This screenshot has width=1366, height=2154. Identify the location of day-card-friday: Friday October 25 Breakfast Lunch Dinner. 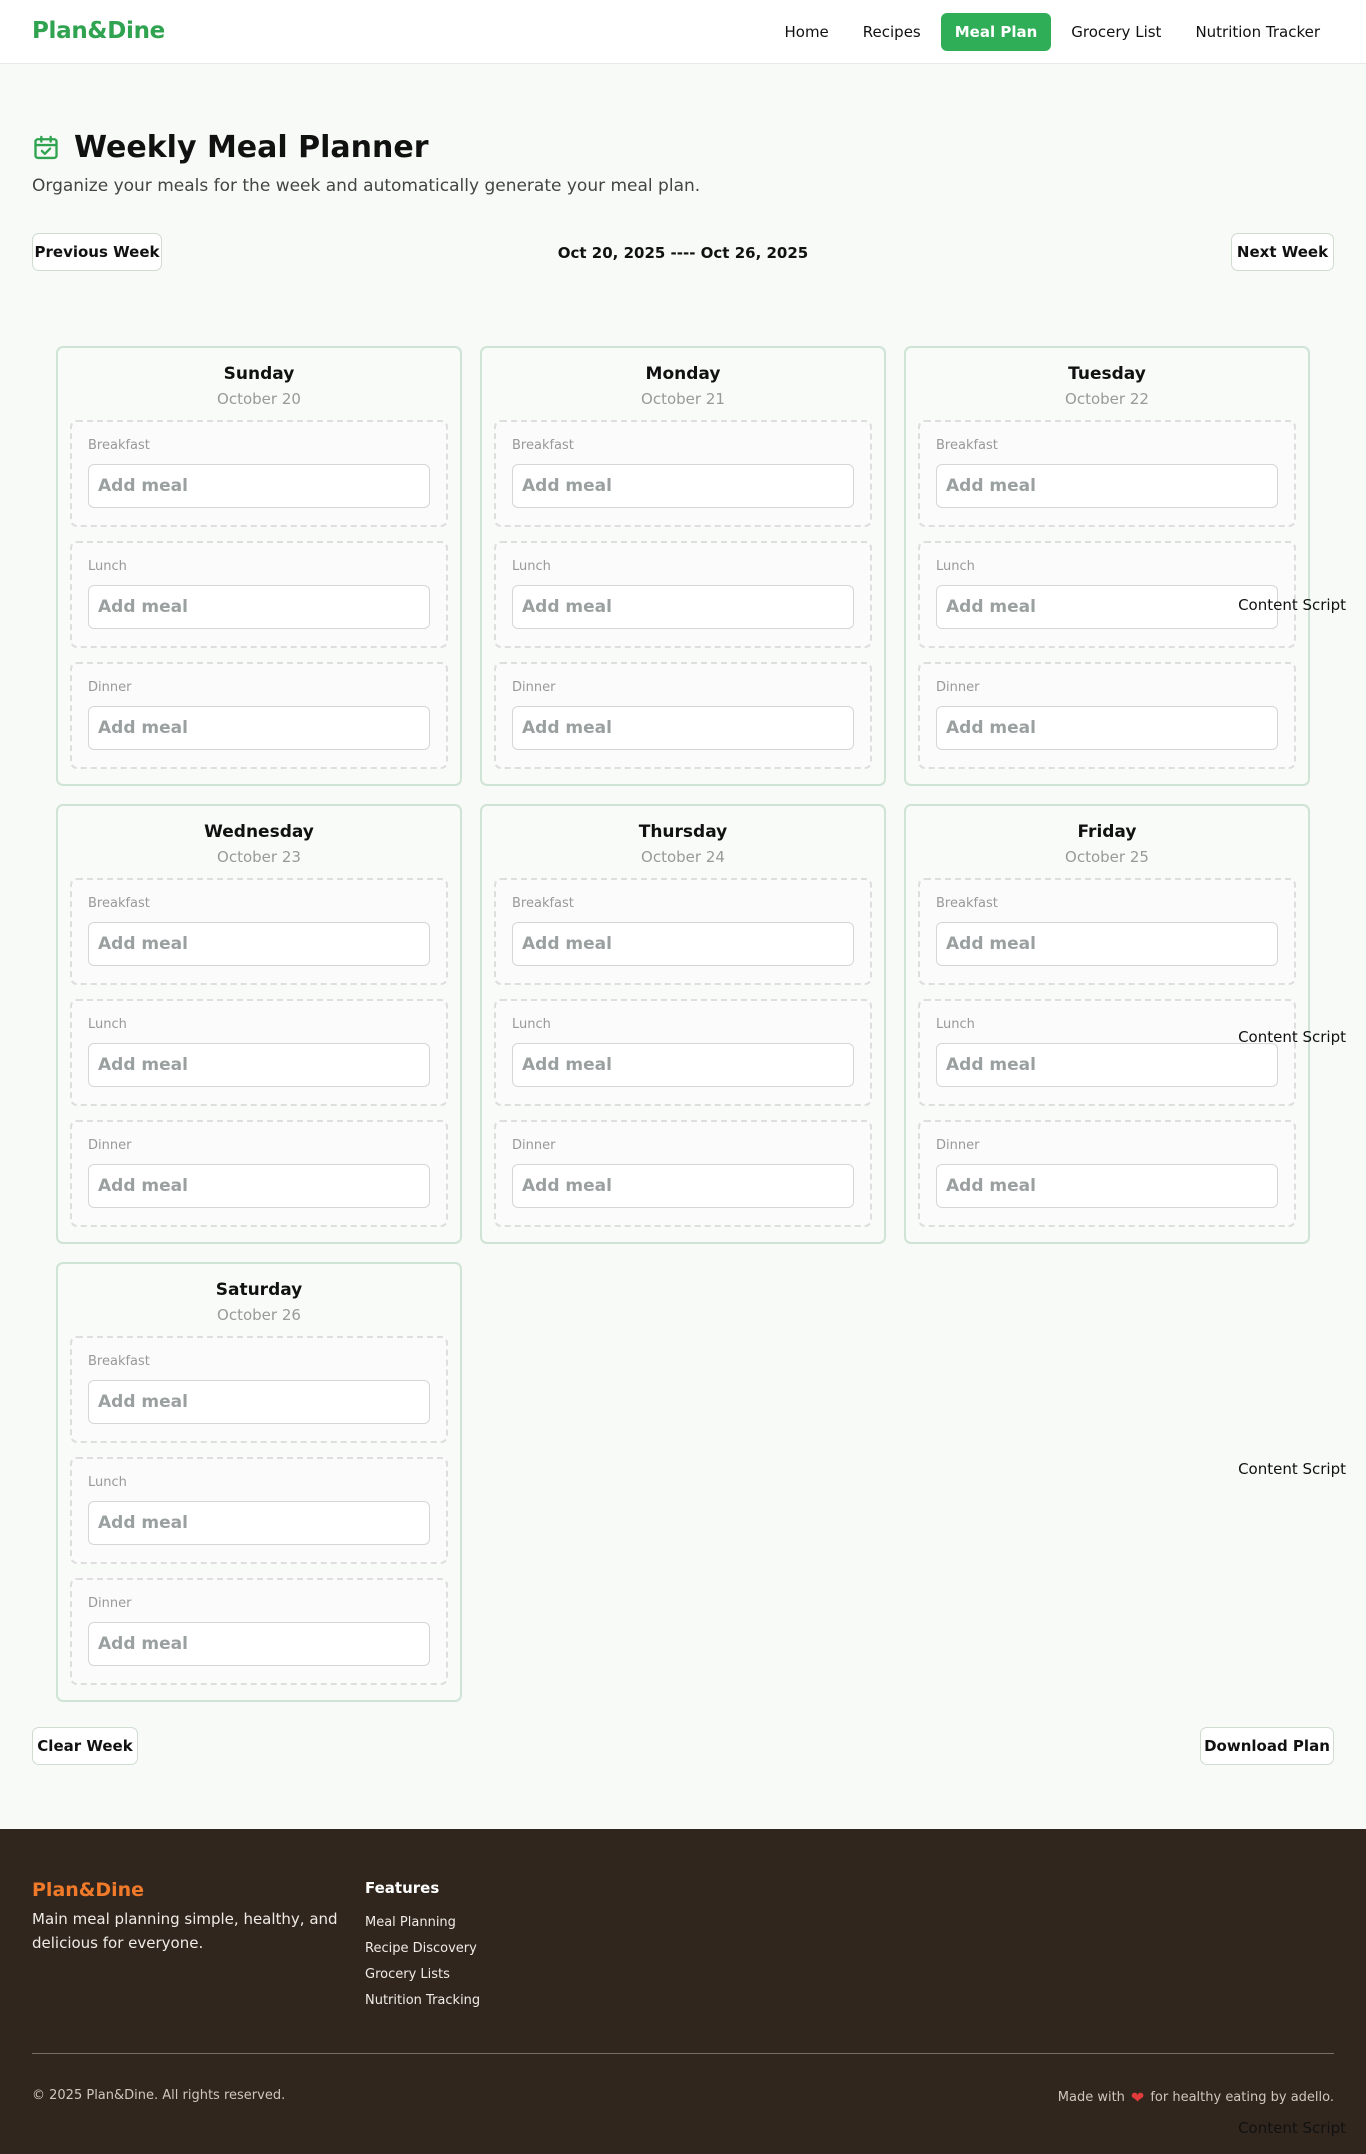
(1107, 1024).